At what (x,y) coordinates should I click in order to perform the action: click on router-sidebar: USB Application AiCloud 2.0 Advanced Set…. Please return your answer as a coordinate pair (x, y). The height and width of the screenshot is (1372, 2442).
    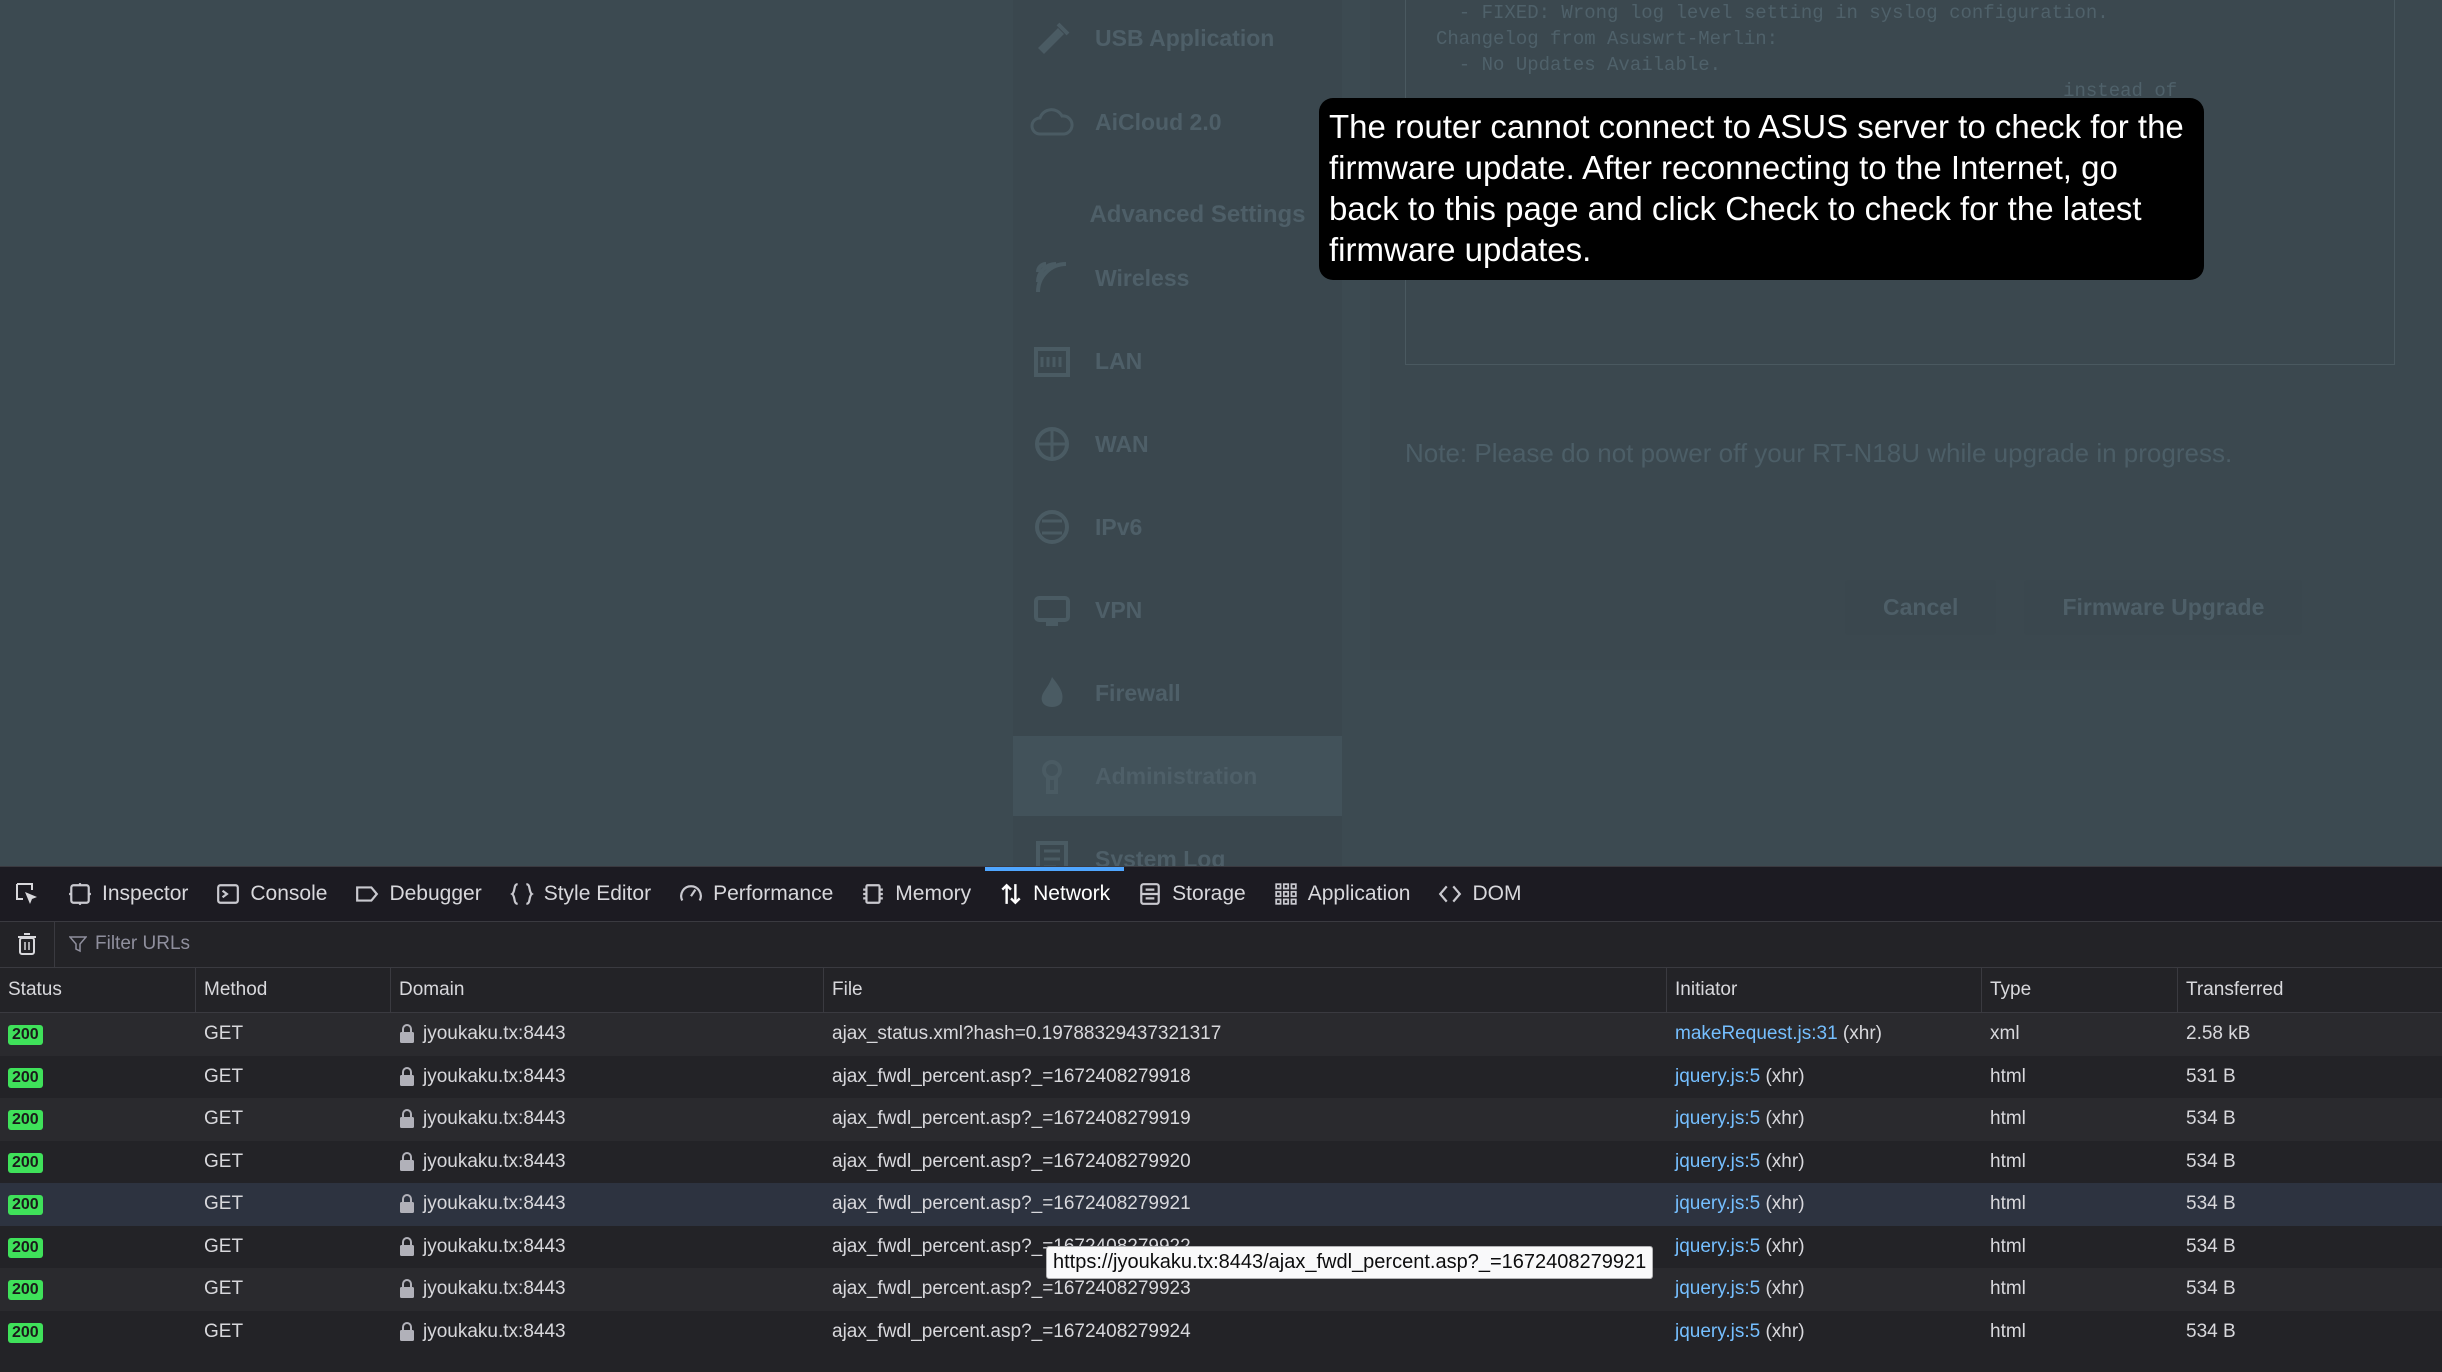
    Looking at the image, I should click on (1177, 433).